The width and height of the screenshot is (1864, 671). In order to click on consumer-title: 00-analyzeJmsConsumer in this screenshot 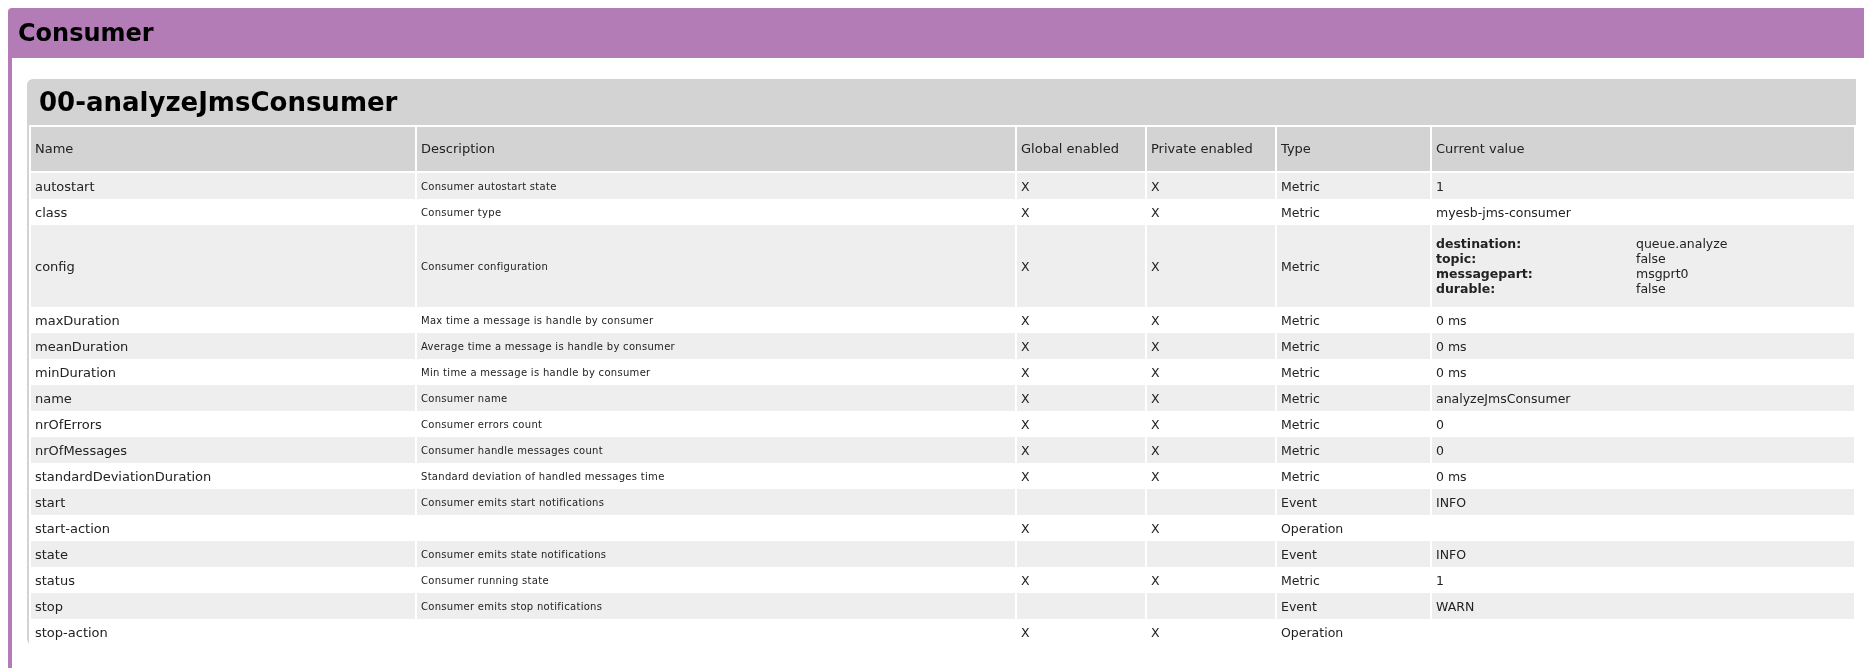, I will do `click(218, 102)`.